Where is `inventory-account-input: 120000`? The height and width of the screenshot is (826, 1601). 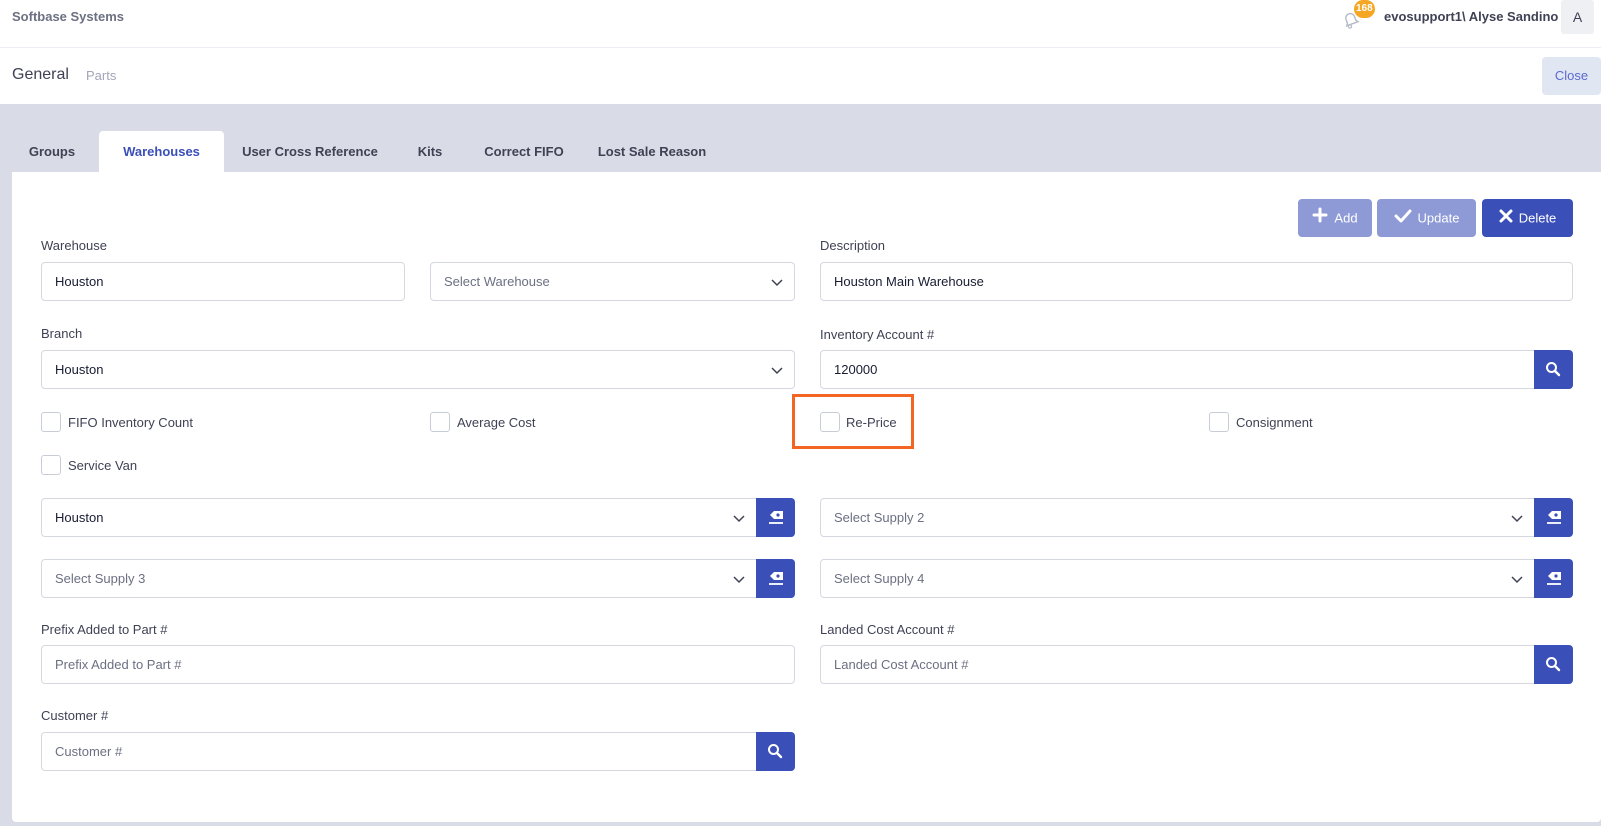 inventory-account-input: 120000 is located at coordinates (1177, 369).